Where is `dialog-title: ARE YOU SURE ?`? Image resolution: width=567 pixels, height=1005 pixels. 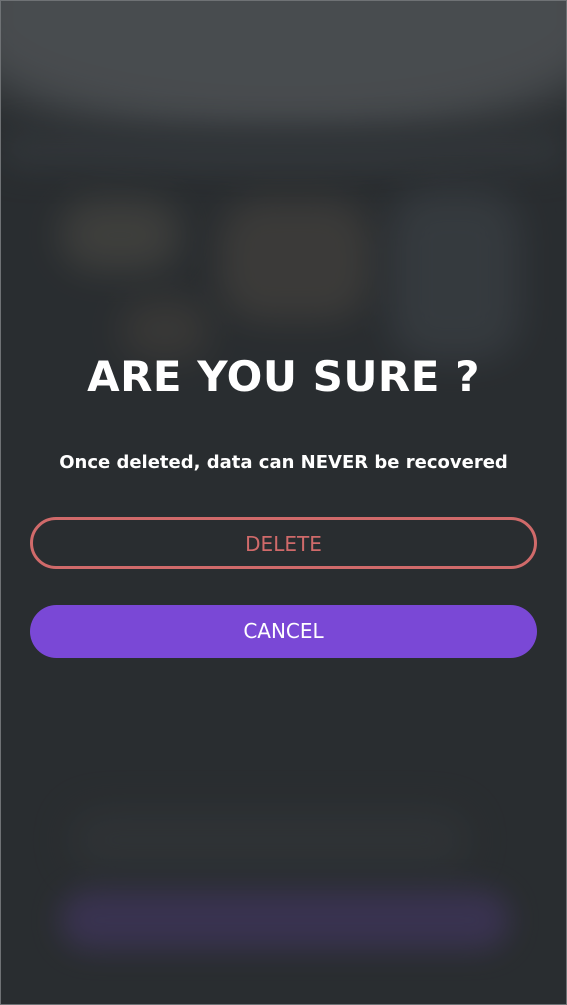
dialog-title: ARE YOU SURE ? is located at coordinates (283, 376).